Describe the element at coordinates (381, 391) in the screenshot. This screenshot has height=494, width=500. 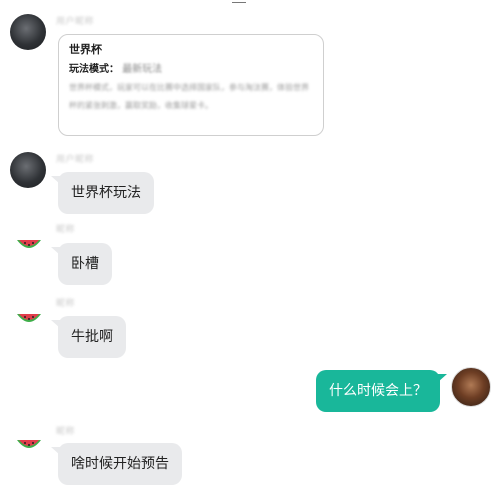
I see `my-message-bubble: 什么时候会上？` at that location.